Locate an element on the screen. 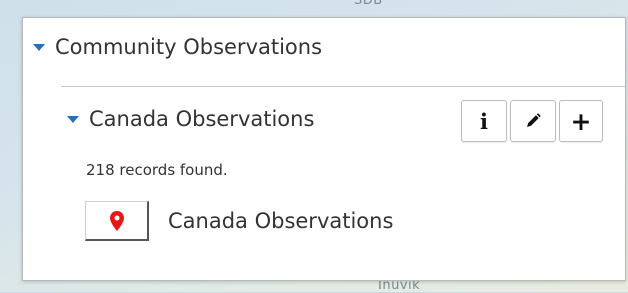 This screenshot has width=628, height=293. legend-item: Canada Observations is located at coordinates (239, 221).